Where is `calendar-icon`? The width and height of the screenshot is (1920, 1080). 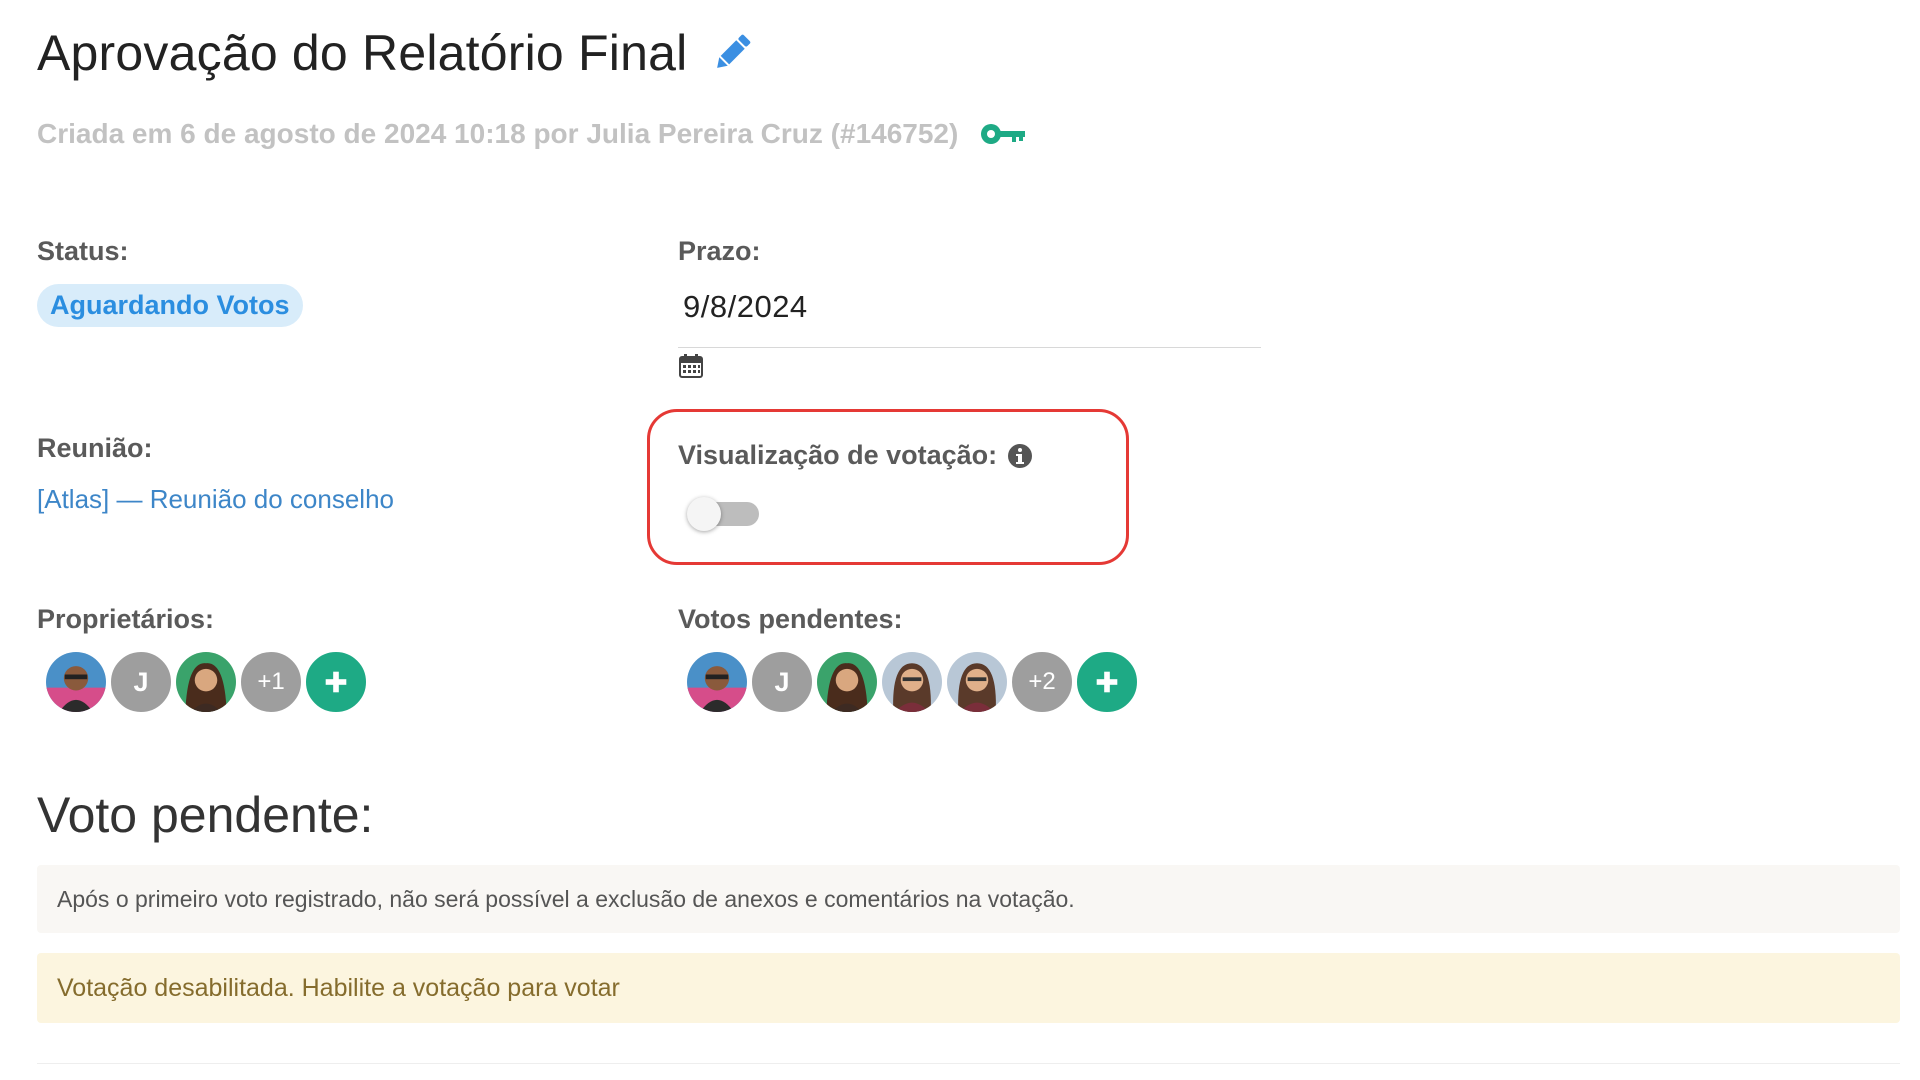 calendar-icon is located at coordinates (691, 366).